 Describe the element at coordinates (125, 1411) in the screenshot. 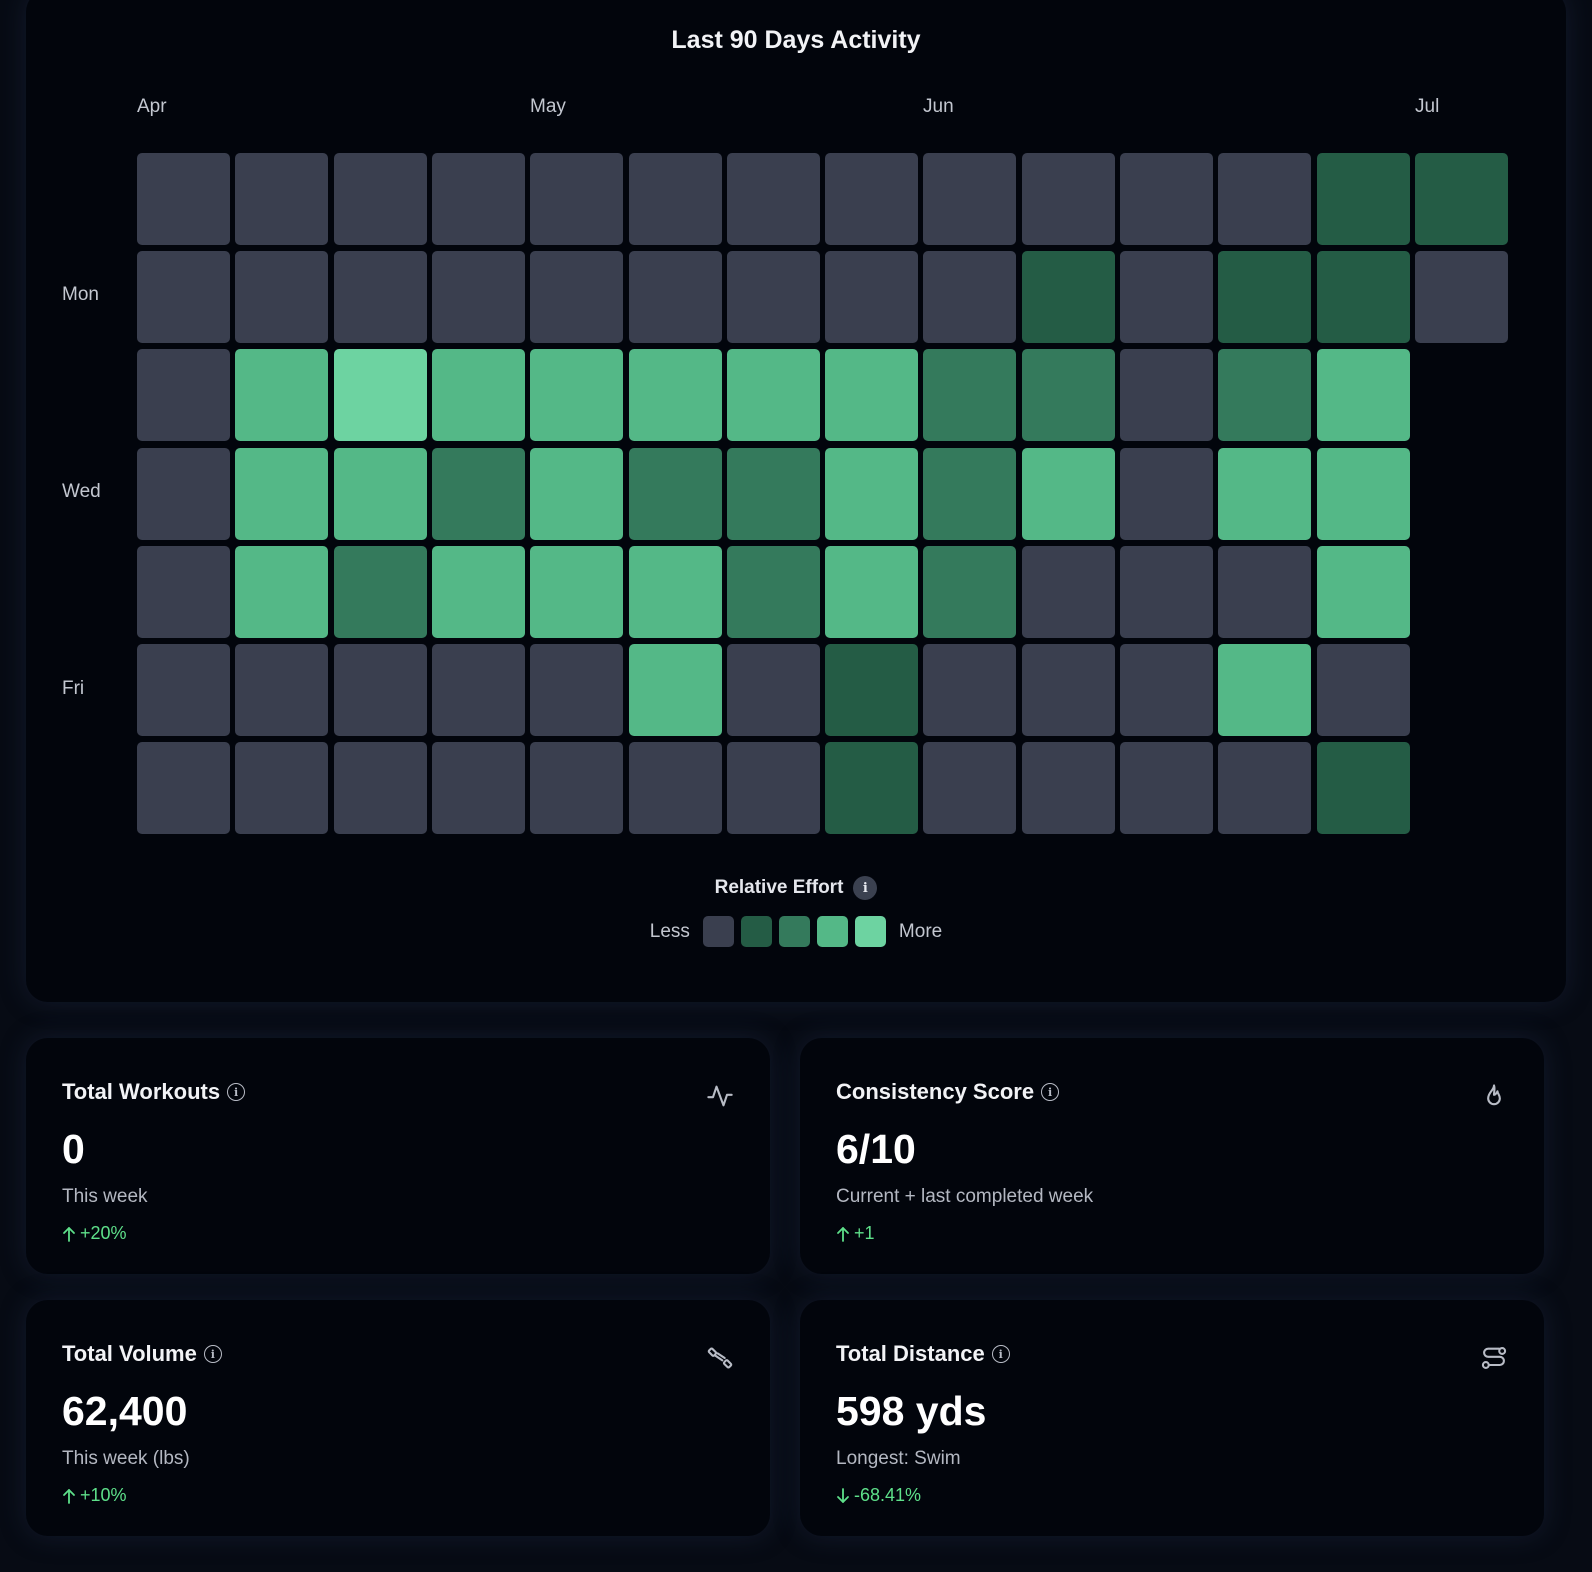

I see `stat-value: 62,400` at that location.